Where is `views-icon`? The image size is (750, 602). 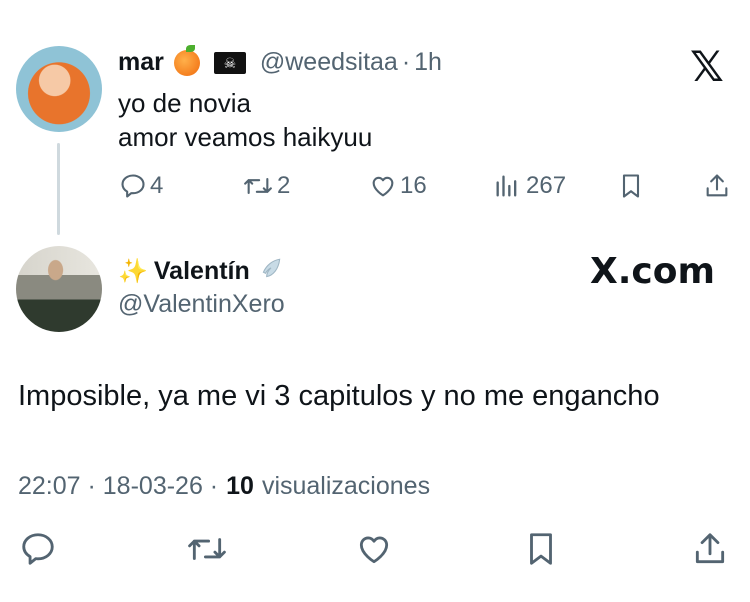
views-icon is located at coordinates (506, 186).